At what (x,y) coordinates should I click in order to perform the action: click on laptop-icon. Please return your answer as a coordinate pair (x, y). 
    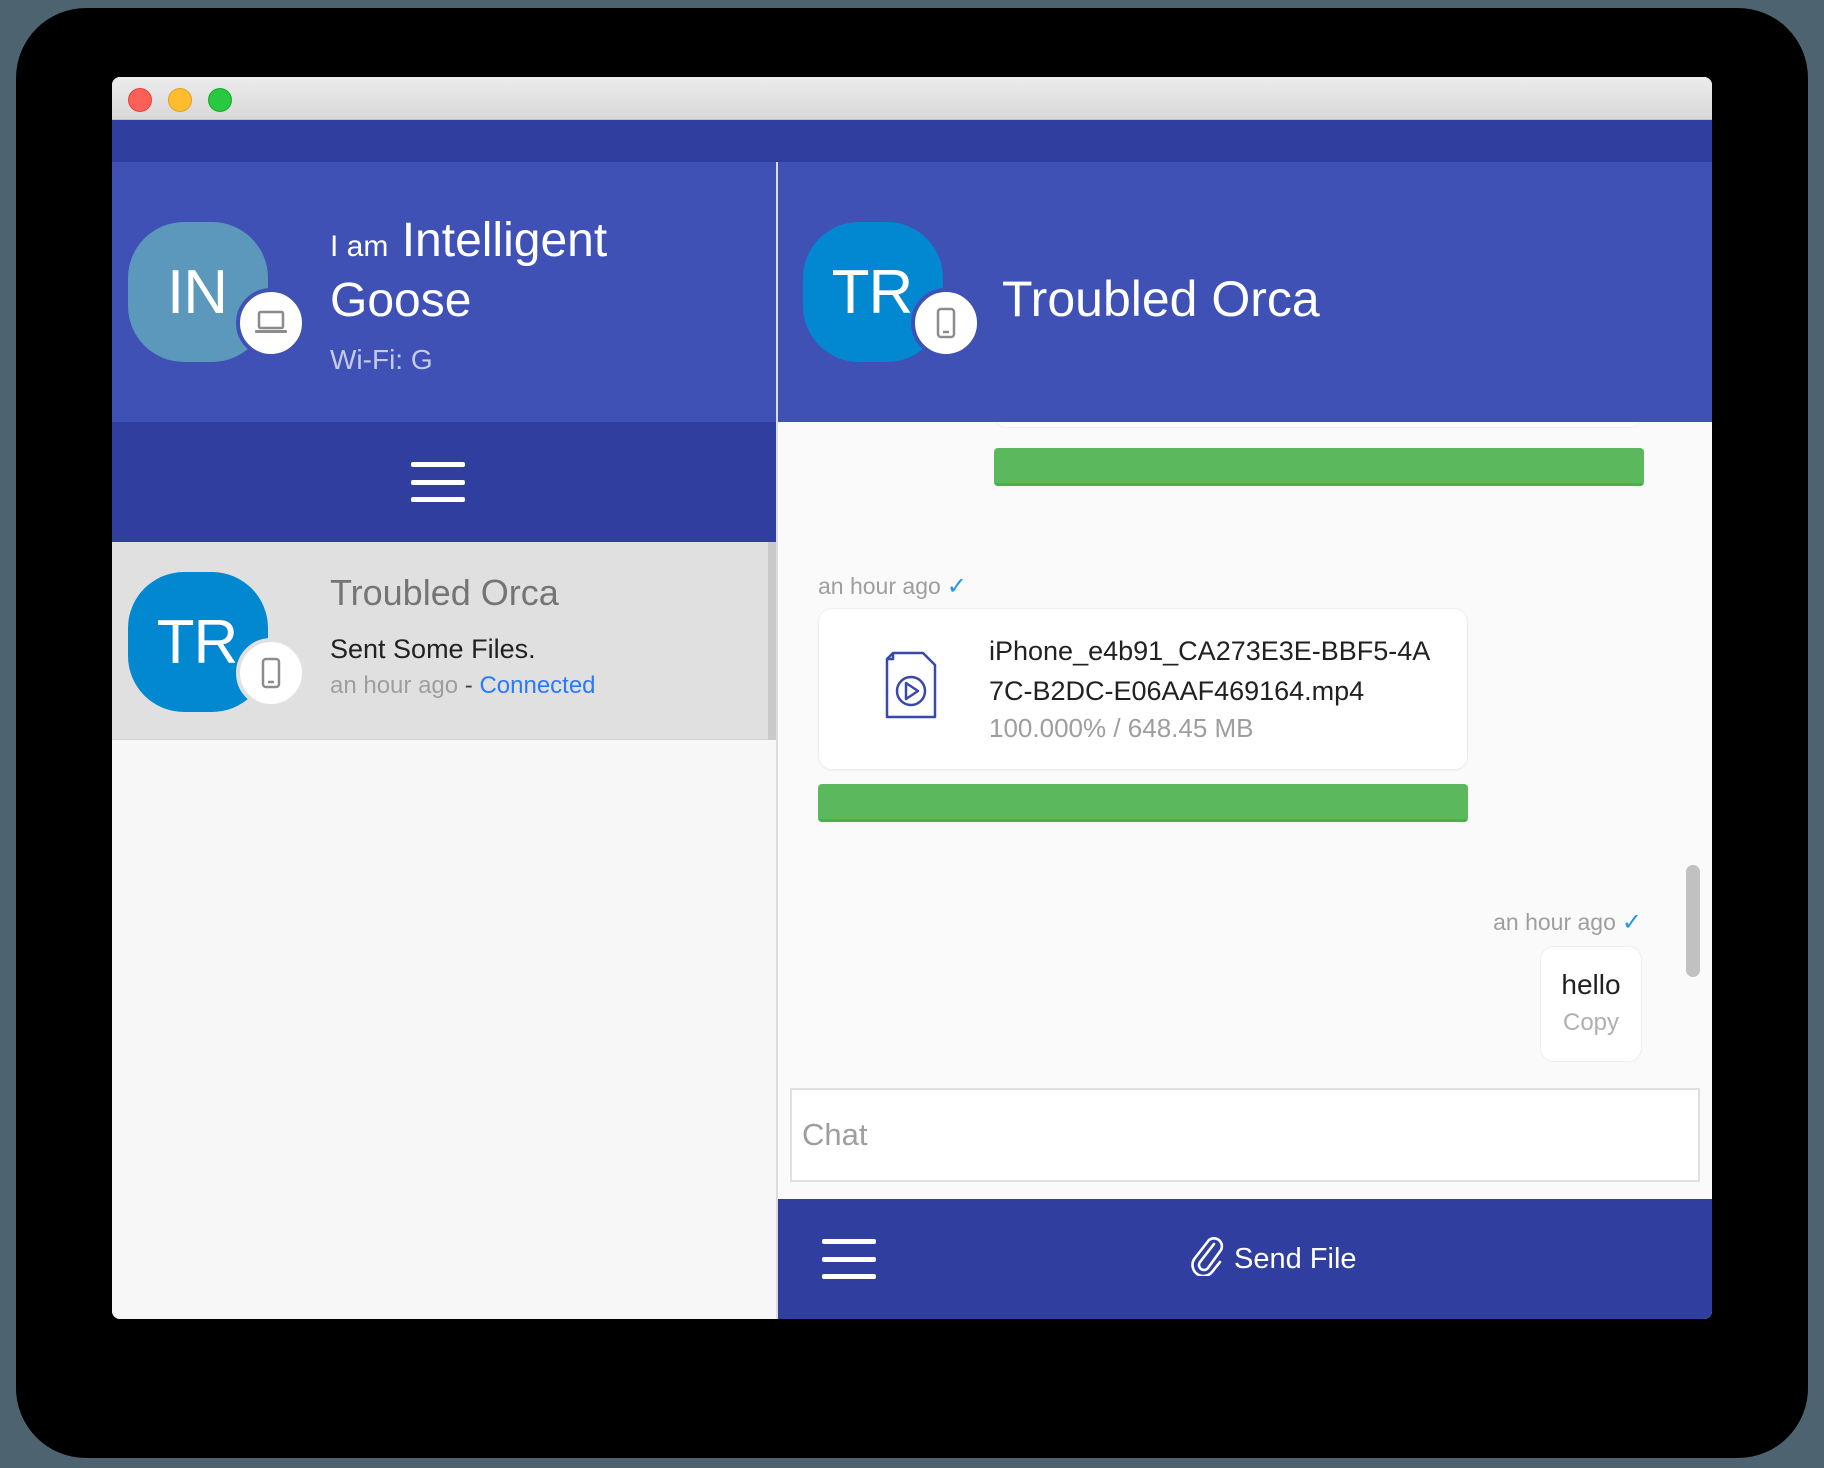
    Looking at the image, I should click on (271, 323).